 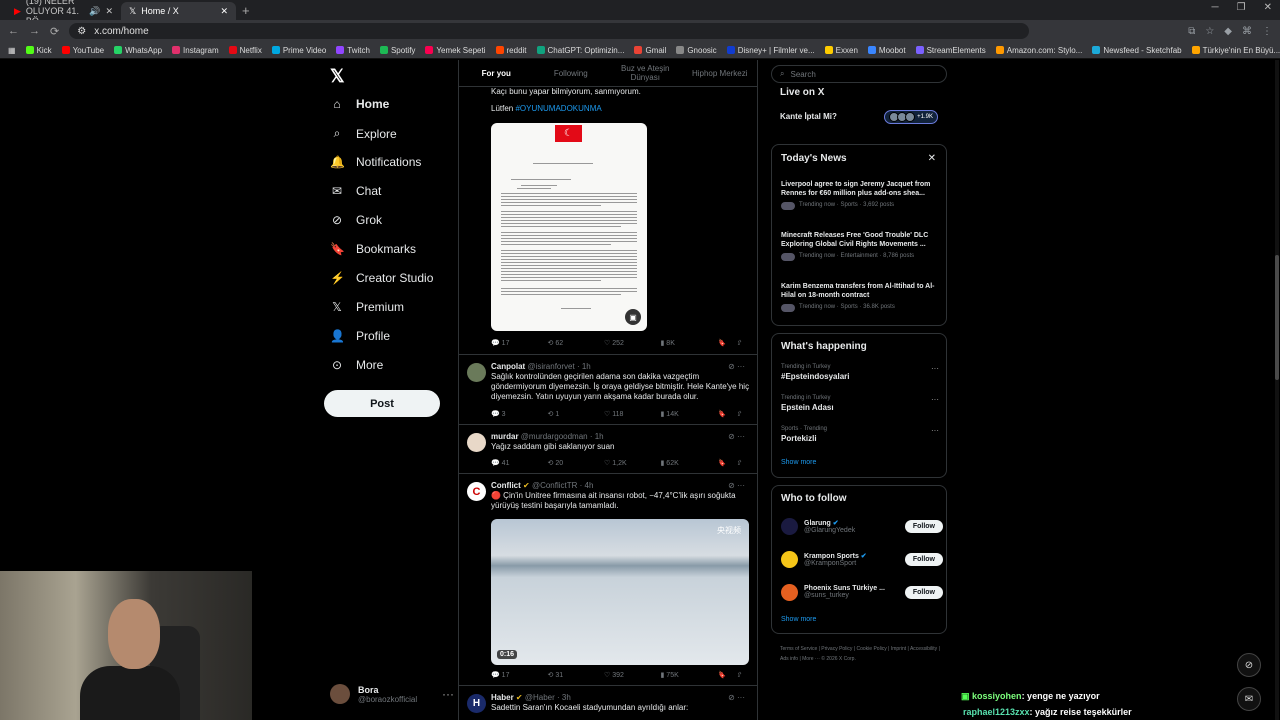 What do you see at coordinates (502, 697) in the screenshot?
I see `author-name: Haber` at bounding box center [502, 697].